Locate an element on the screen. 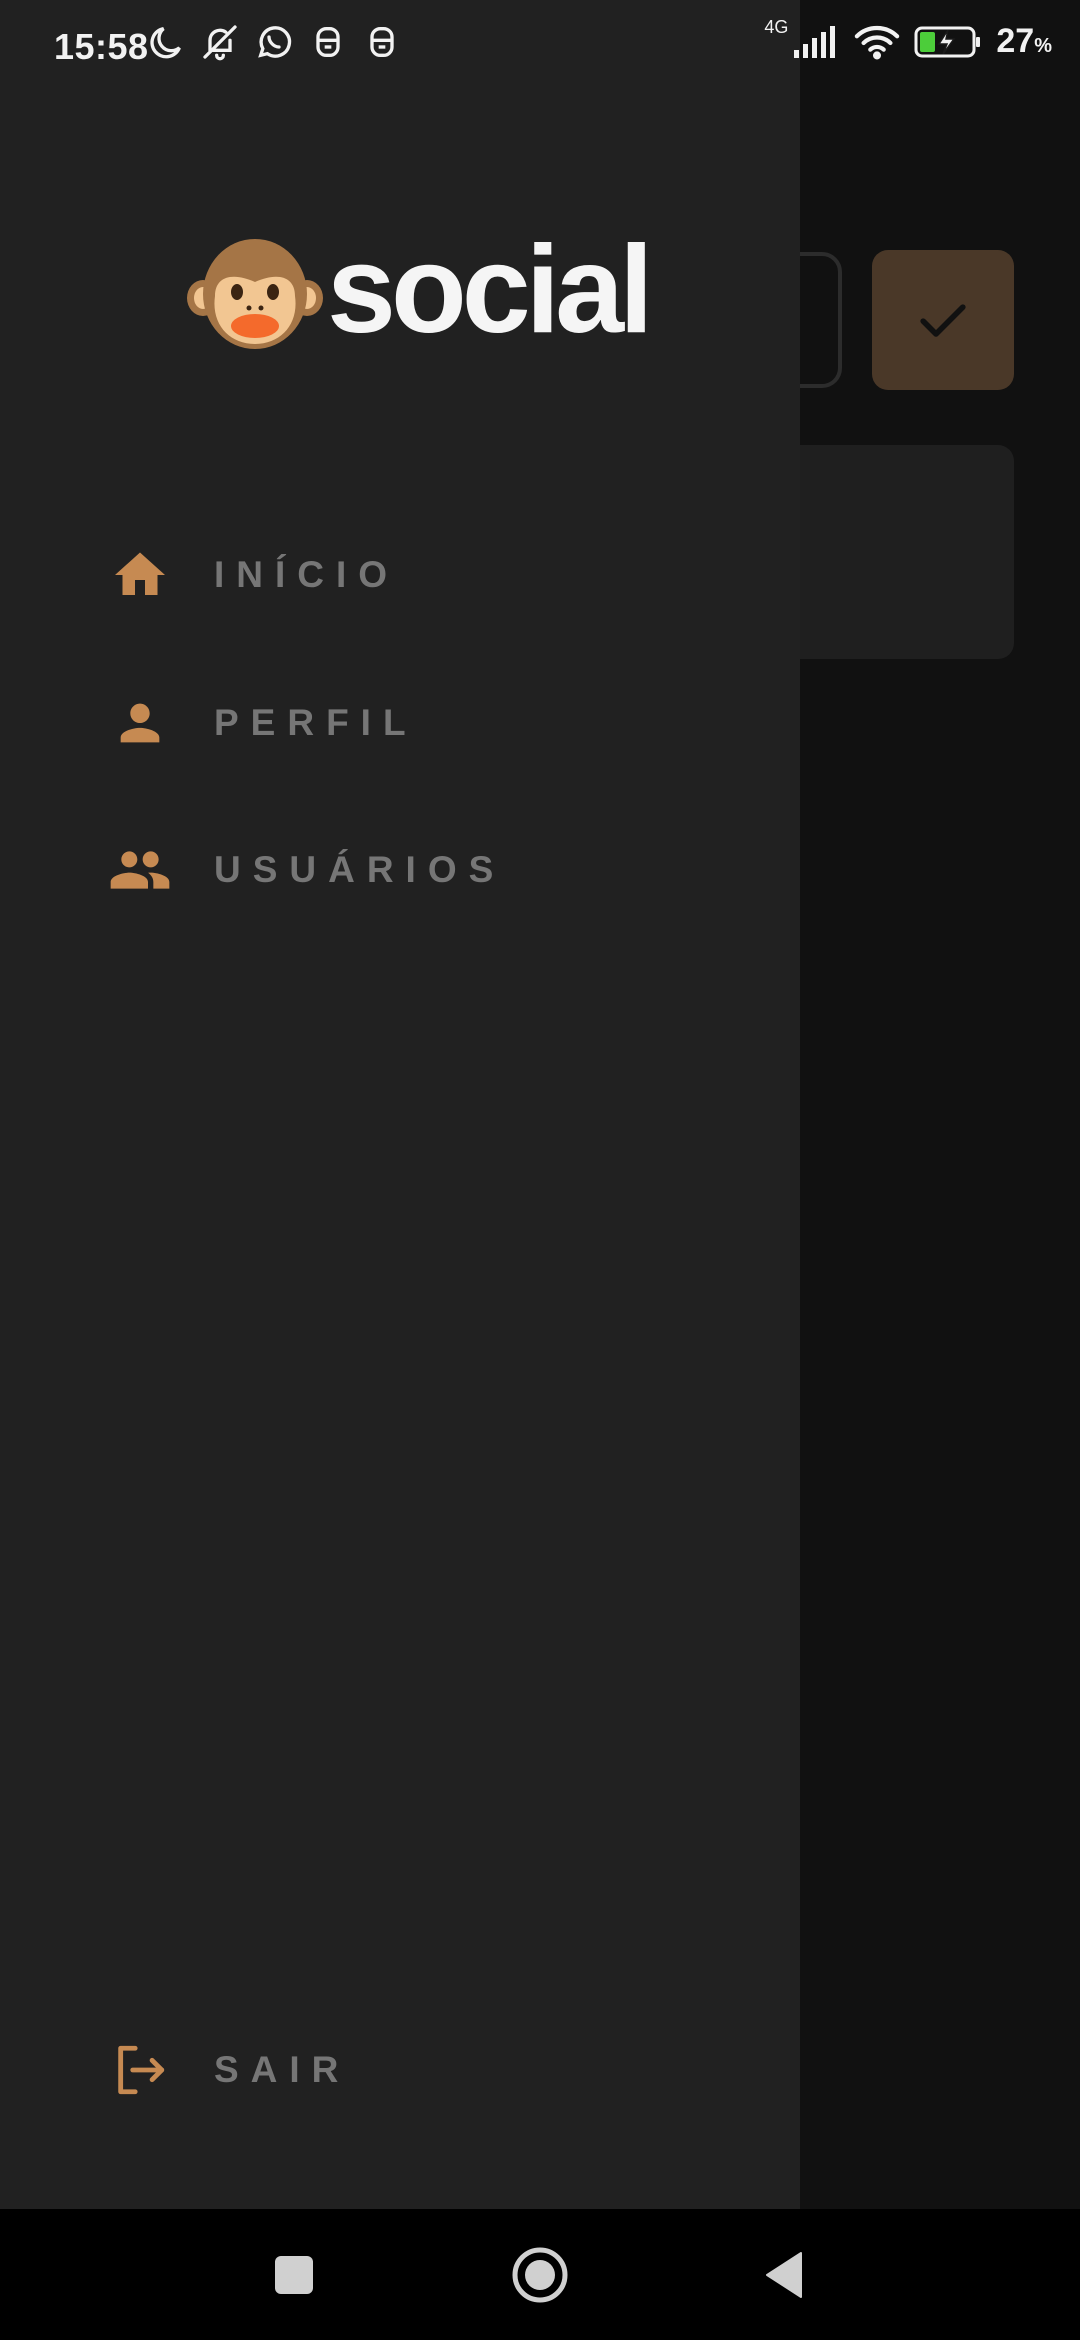 The height and width of the screenshot is (2340, 1080). battery-charging-icon is located at coordinates (947, 41).